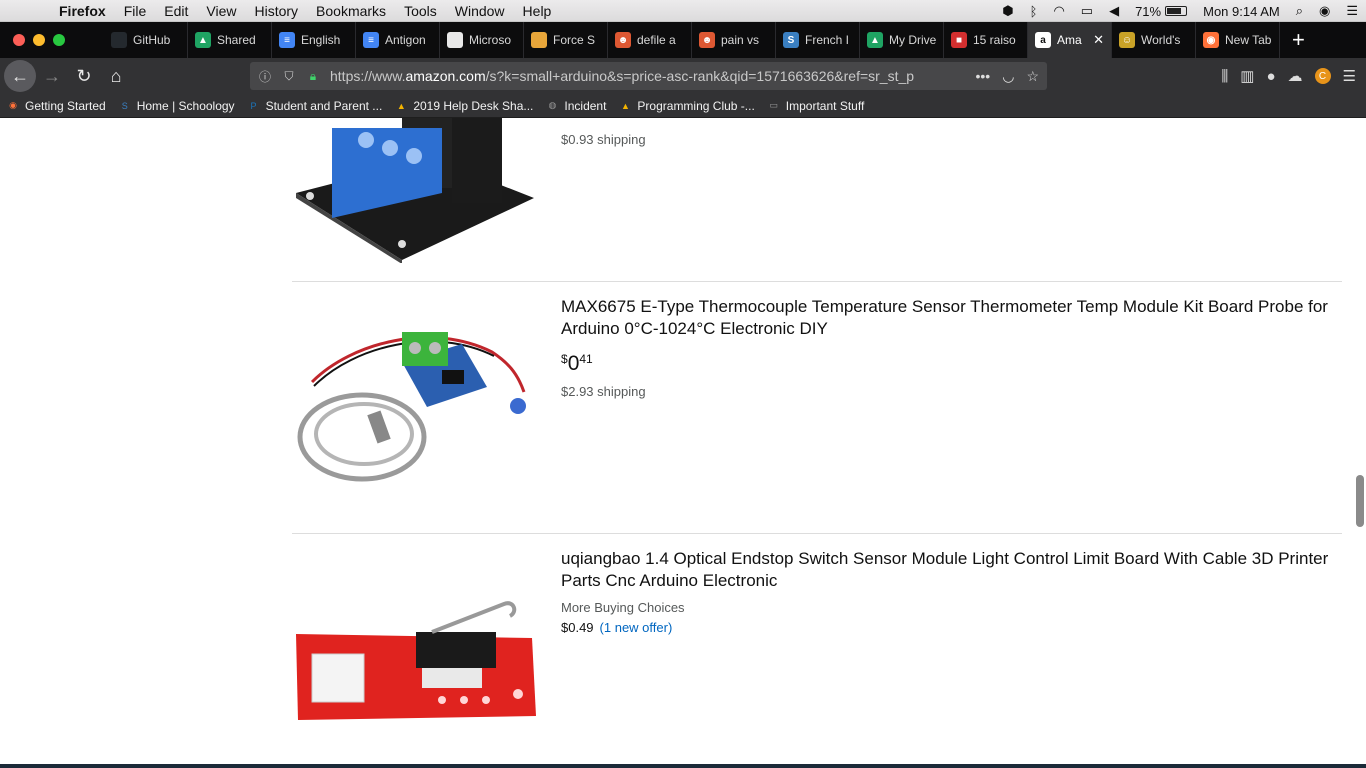  What do you see at coordinates (415, 190) in the screenshot?
I see `product-image-relay` at bounding box center [415, 190].